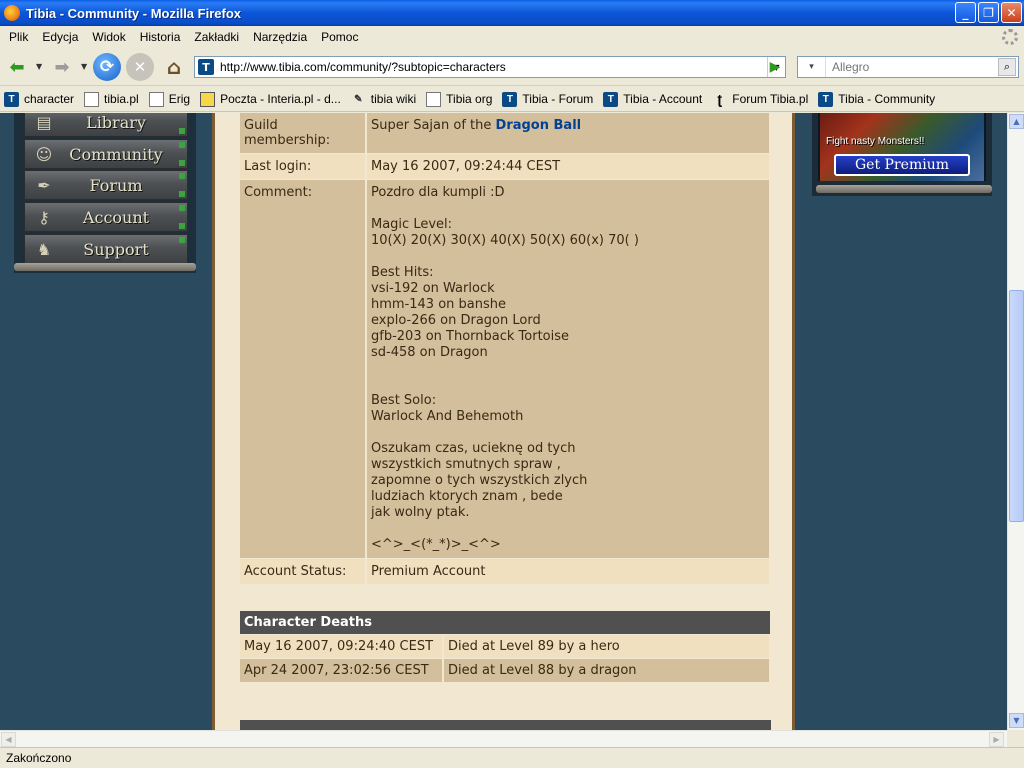  I want to click on status-text: Zakończono, so click(39, 758).